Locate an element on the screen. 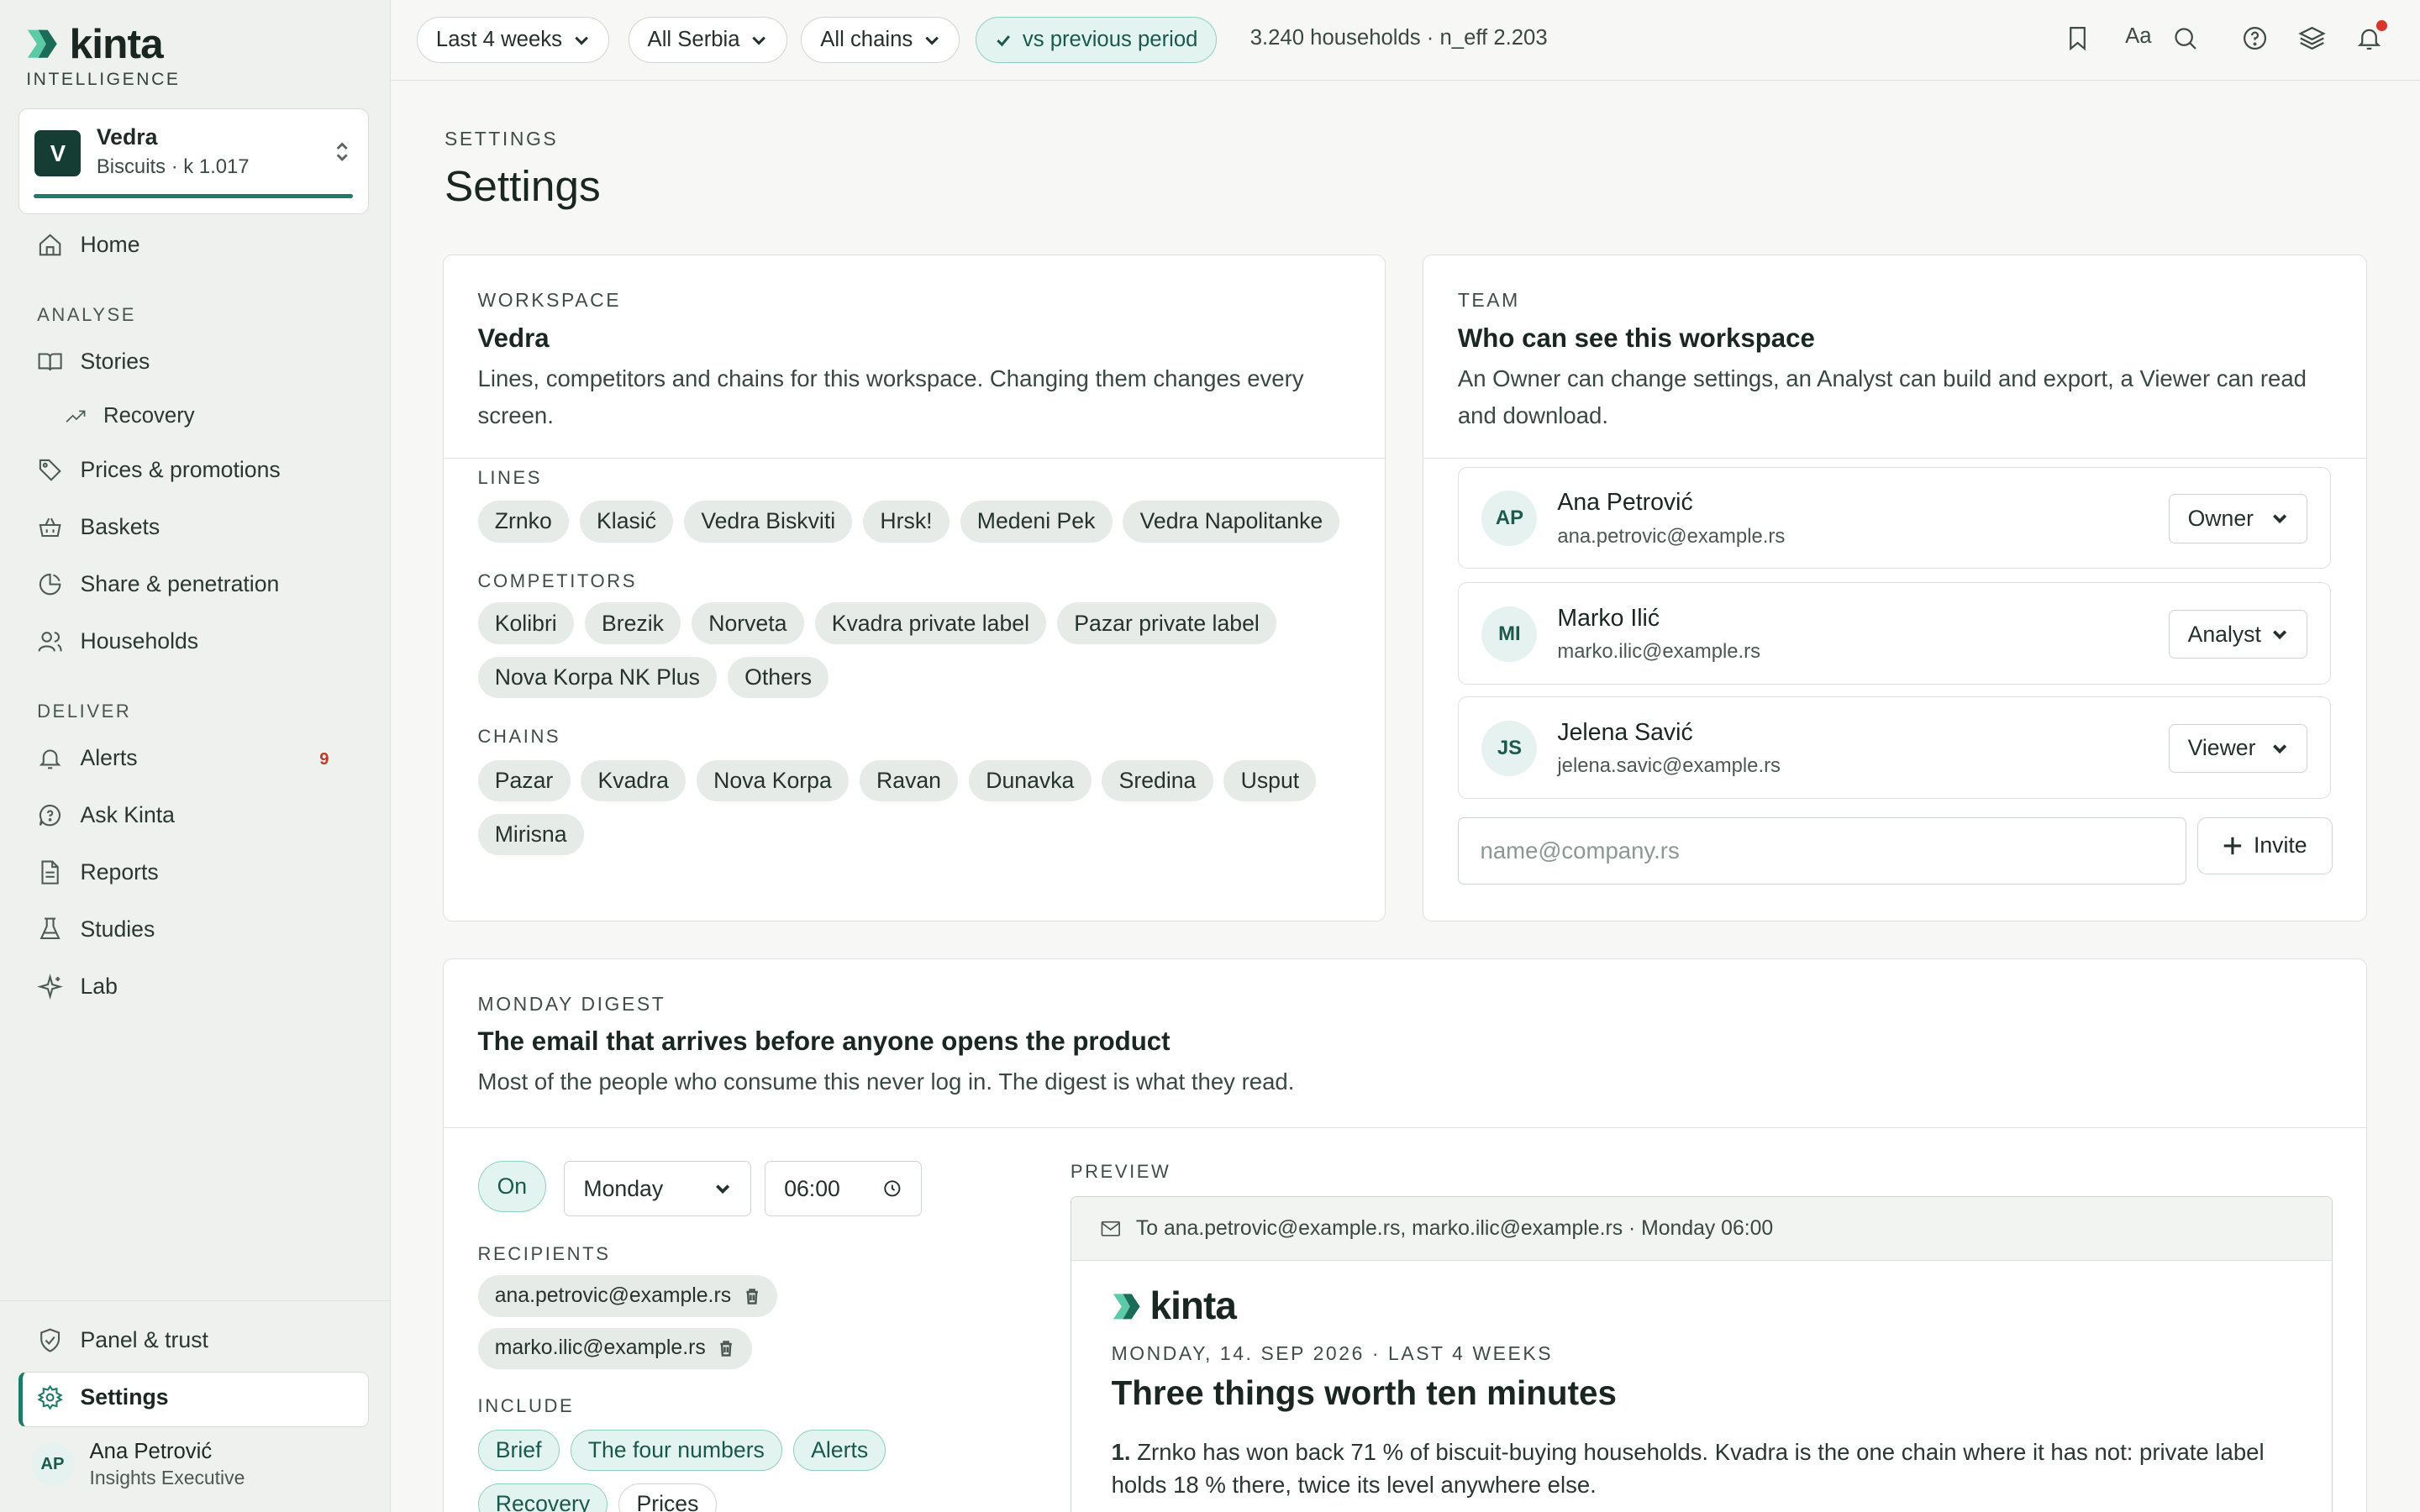 Image resolution: width=2420 pixels, height=1512 pixels. member-email: marko.ilic@example.rs is located at coordinates (1659, 652).